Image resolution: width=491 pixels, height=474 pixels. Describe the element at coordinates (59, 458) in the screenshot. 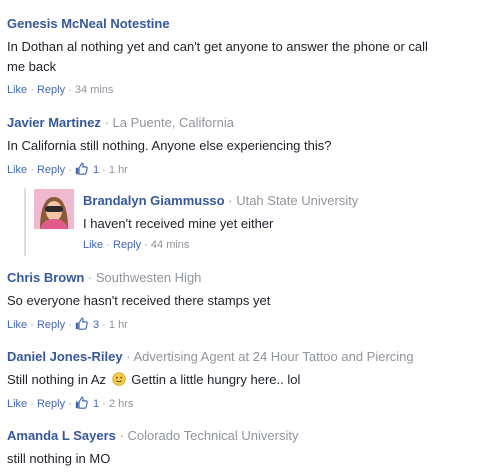

I see `comment-text: still nothing in MO` at that location.